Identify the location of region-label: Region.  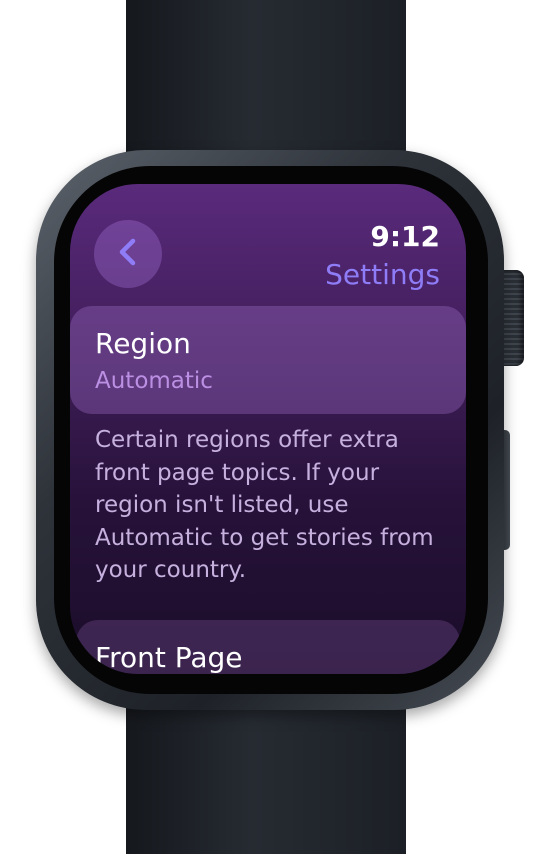
(143, 343).